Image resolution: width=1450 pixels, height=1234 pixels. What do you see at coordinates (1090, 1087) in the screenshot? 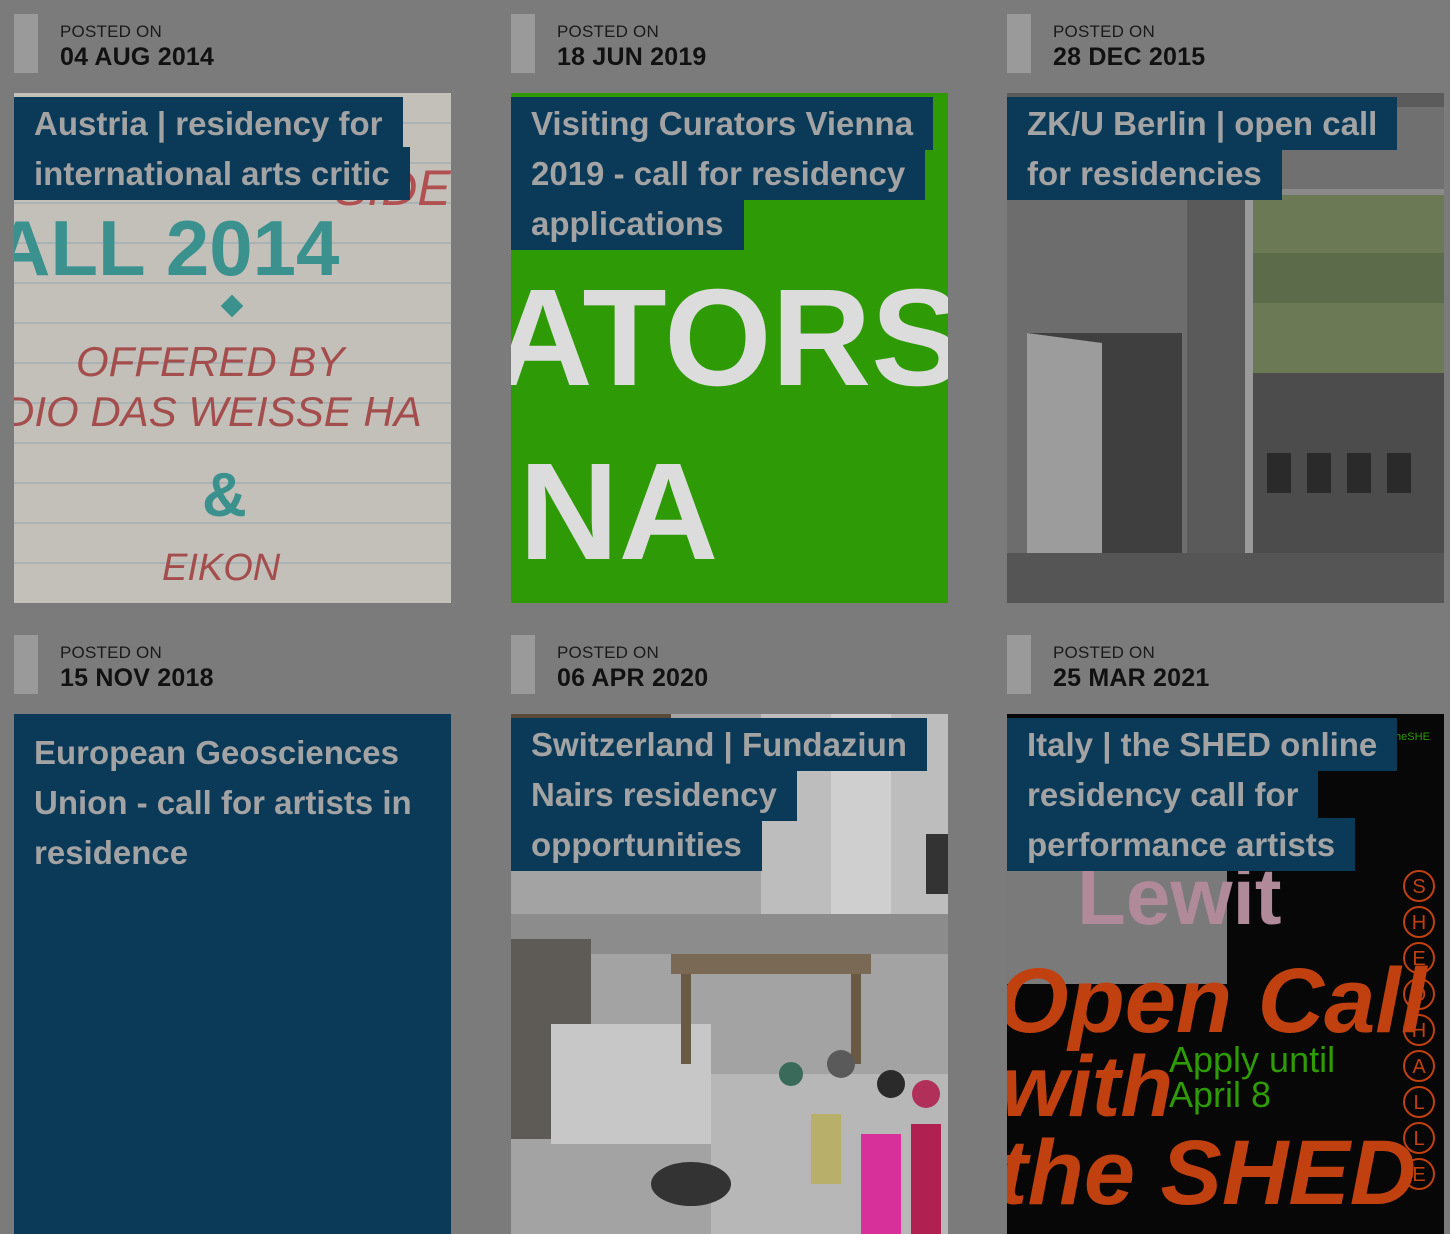
I see `poster-text: with` at bounding box center [1090, 1087].